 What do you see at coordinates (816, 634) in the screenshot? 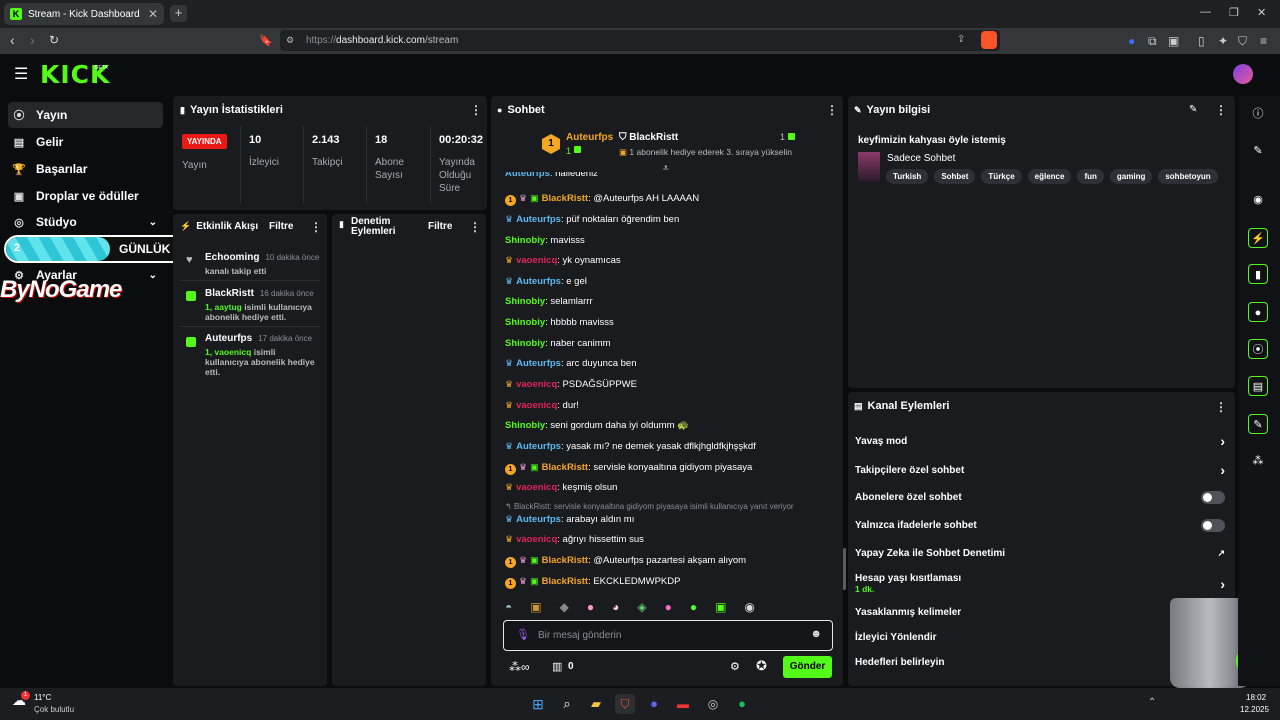
I see `emoji-icon: ☻` at bounding box center [816, 634].